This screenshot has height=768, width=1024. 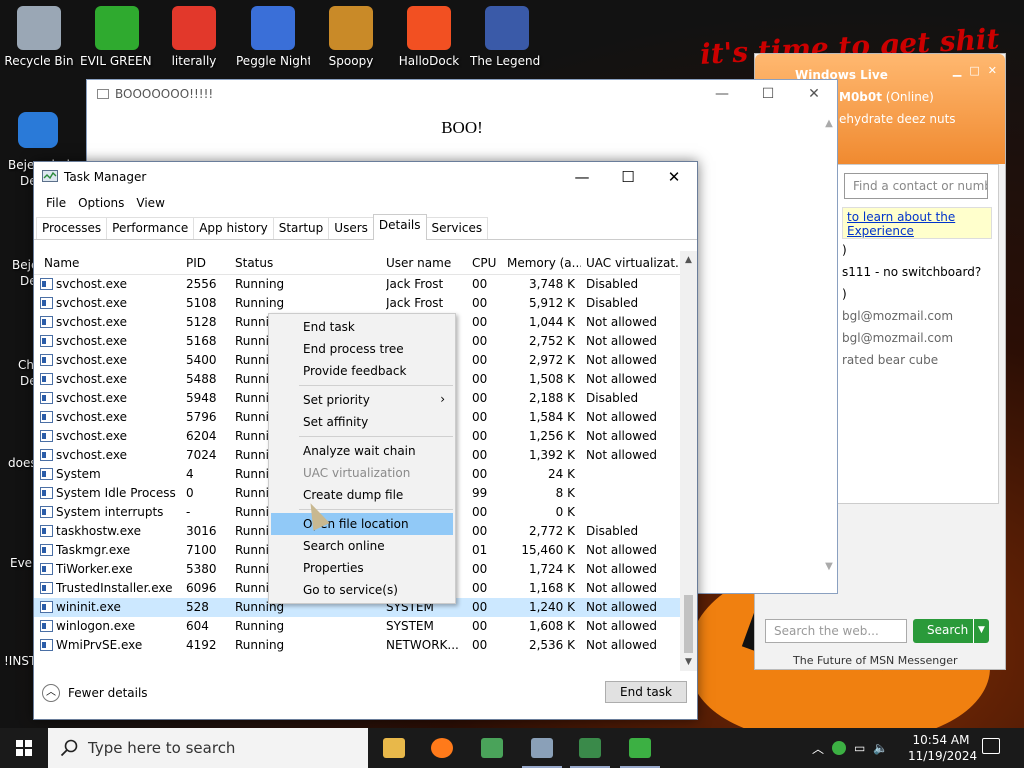 What do you see at coordinates (201, 569) in the screenshot?
I see `cell-pid: 5380` at bounding box center [201, 569].